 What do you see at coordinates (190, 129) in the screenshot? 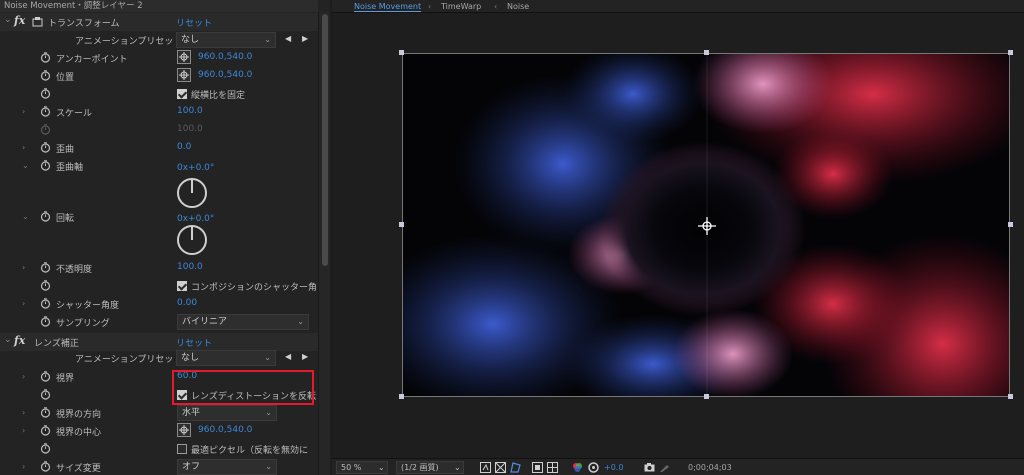
I see `scale-dim-value: 100.0` at bounding box center [190, 129].